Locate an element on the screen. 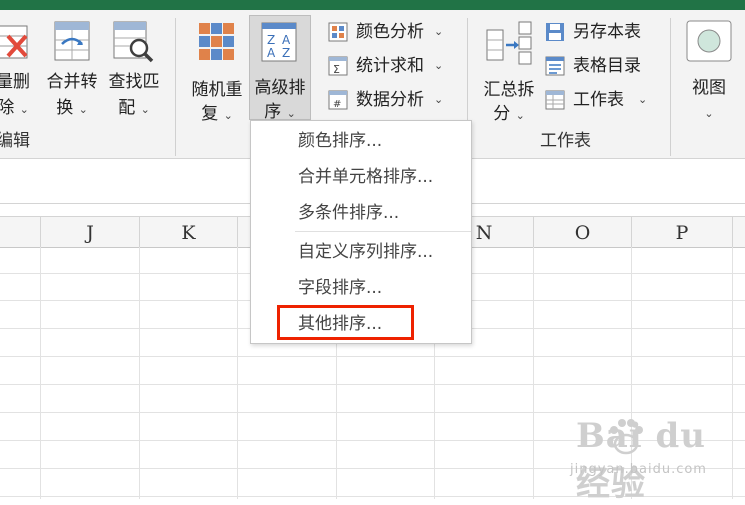 The height and width of the screenshot is (505, 745). stats-sum-label: 统计求和 is located at coordinates (390, 66).